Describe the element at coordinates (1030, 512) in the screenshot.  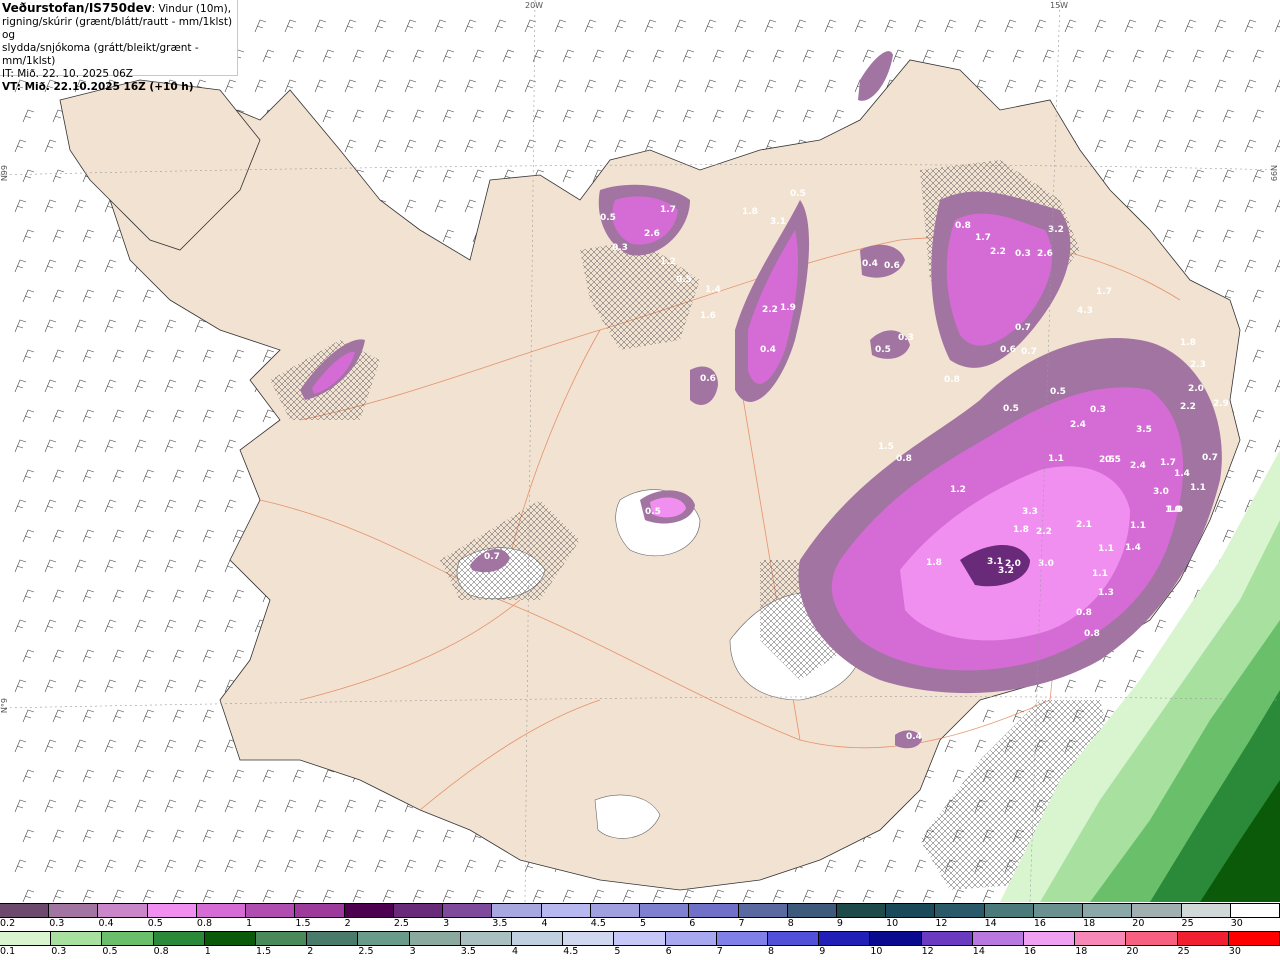
I see `precip-value-label: 3.3` at that location.